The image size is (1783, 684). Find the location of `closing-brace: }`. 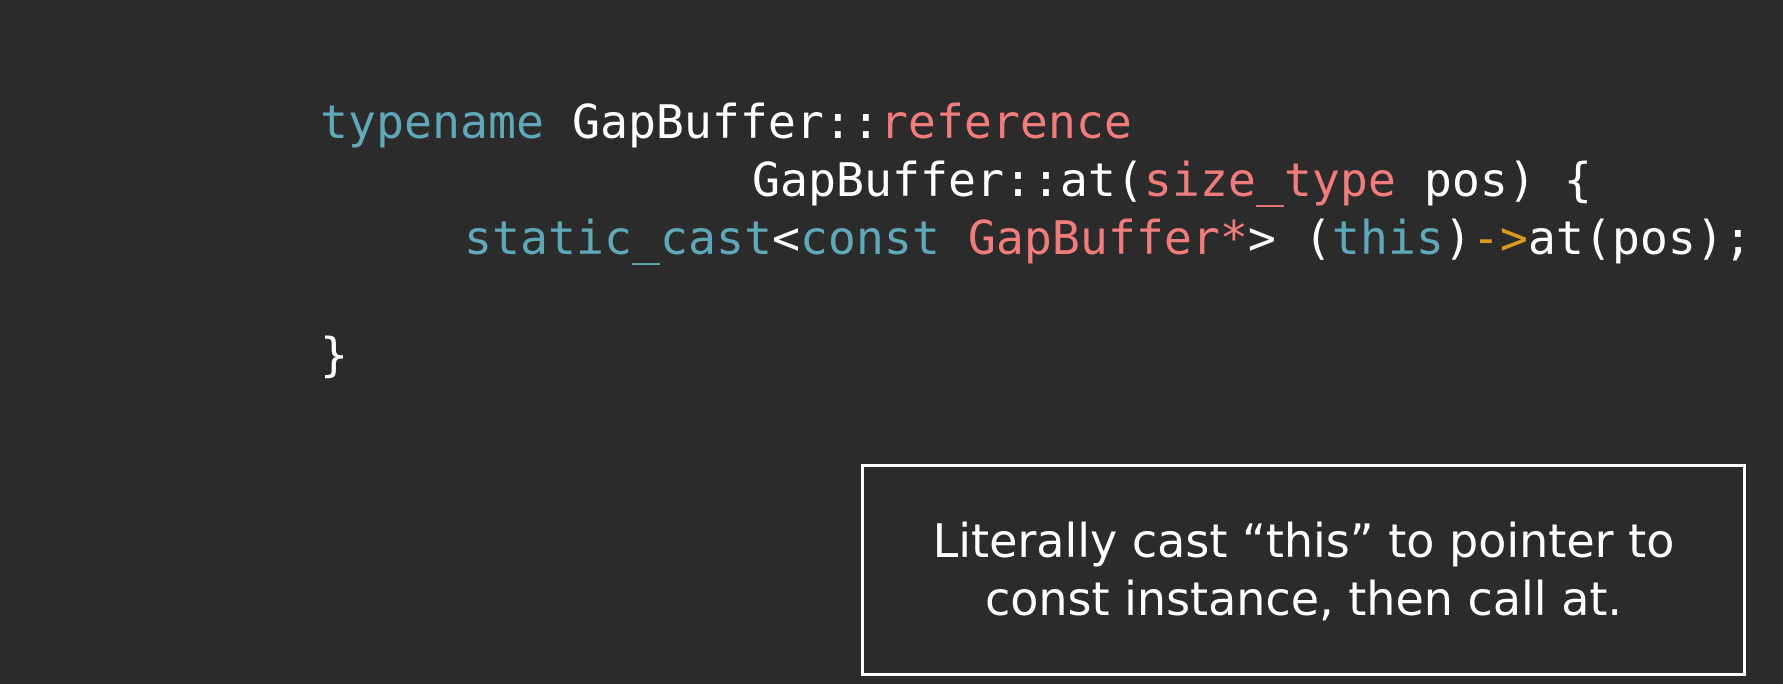

closing-brace: } is located at coordinates (333, 355).